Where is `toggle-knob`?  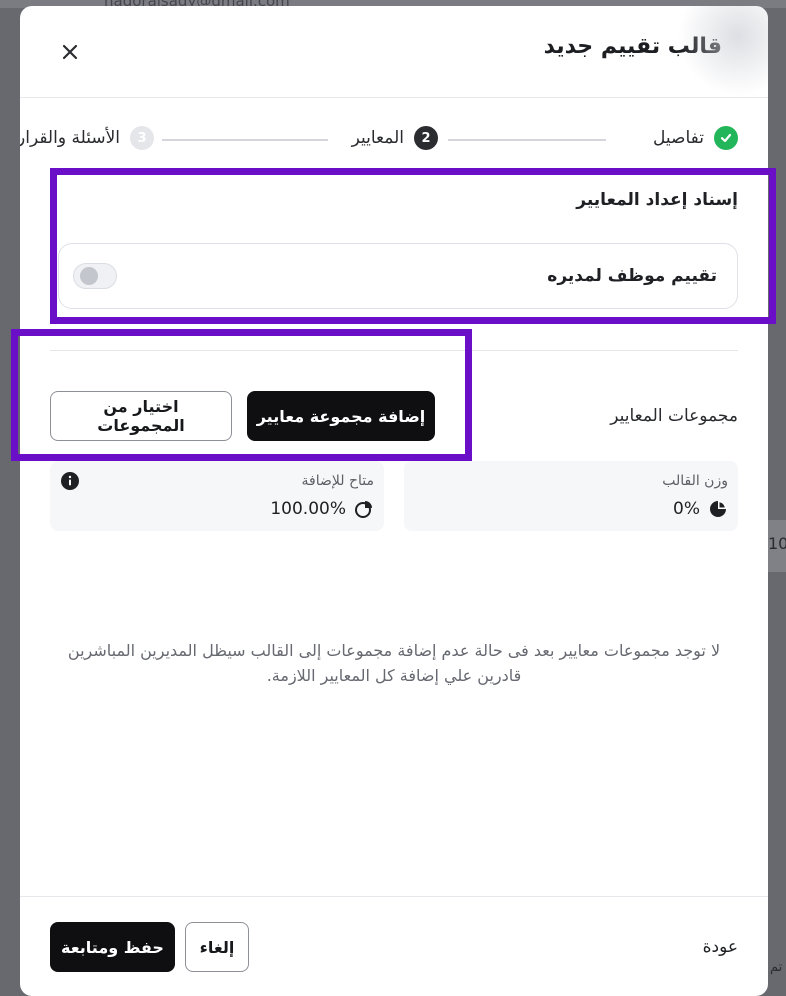 toggle-knob is located at coordinates (89, 276).